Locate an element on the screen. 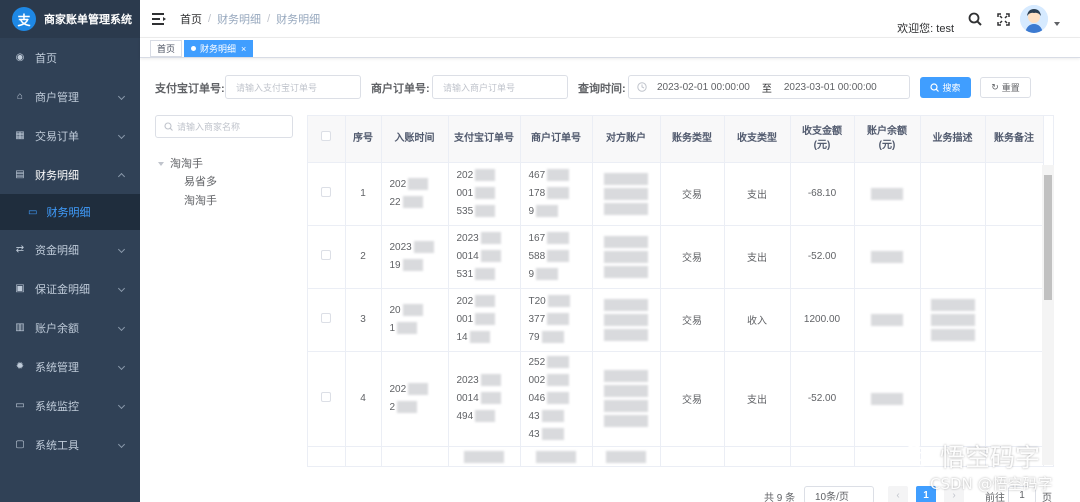 The height and width of the screenshot is (502, 1080). cell-alipay-order: 2023 0014 494 is located at coordinates (484, 399).